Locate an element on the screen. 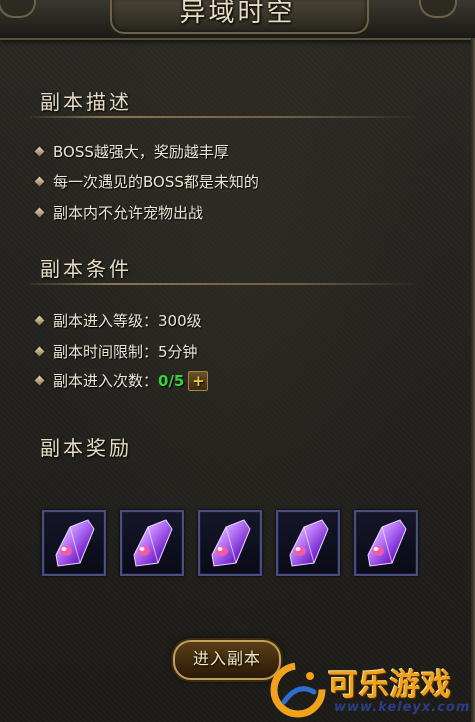 The width and height of the screenshot is (475, 722). corner-ornament-right is located at coordinates (438, 9).